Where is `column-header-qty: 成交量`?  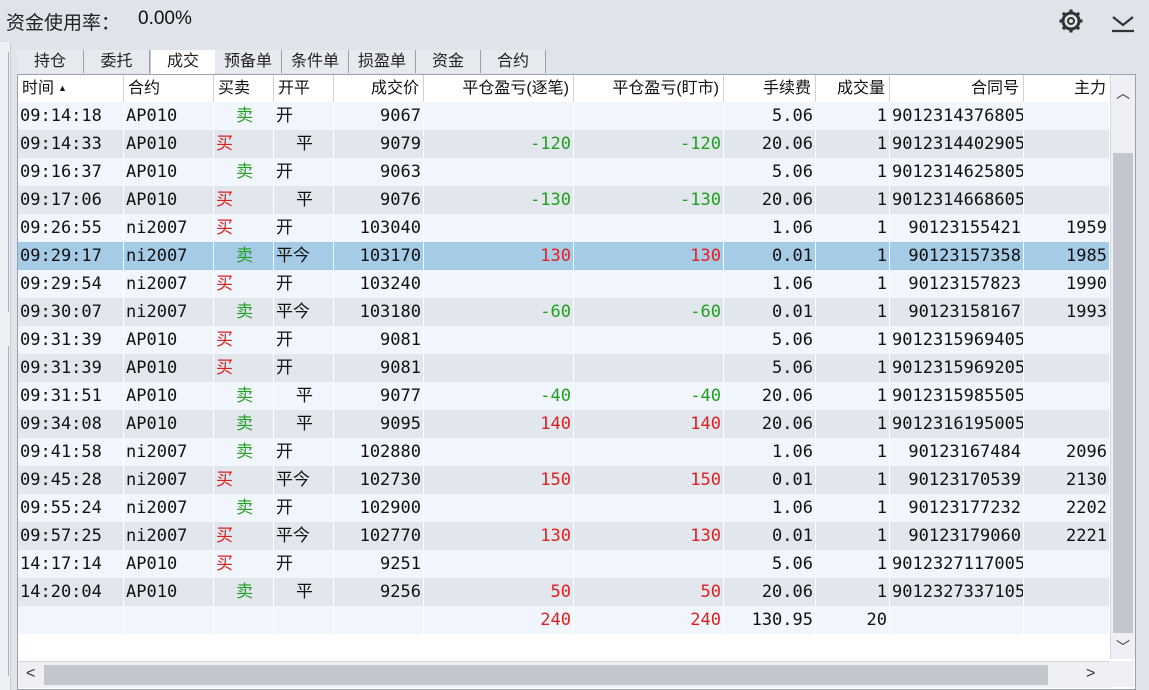 column-header-qty: 成交量 is located at coordinates (853, 88).